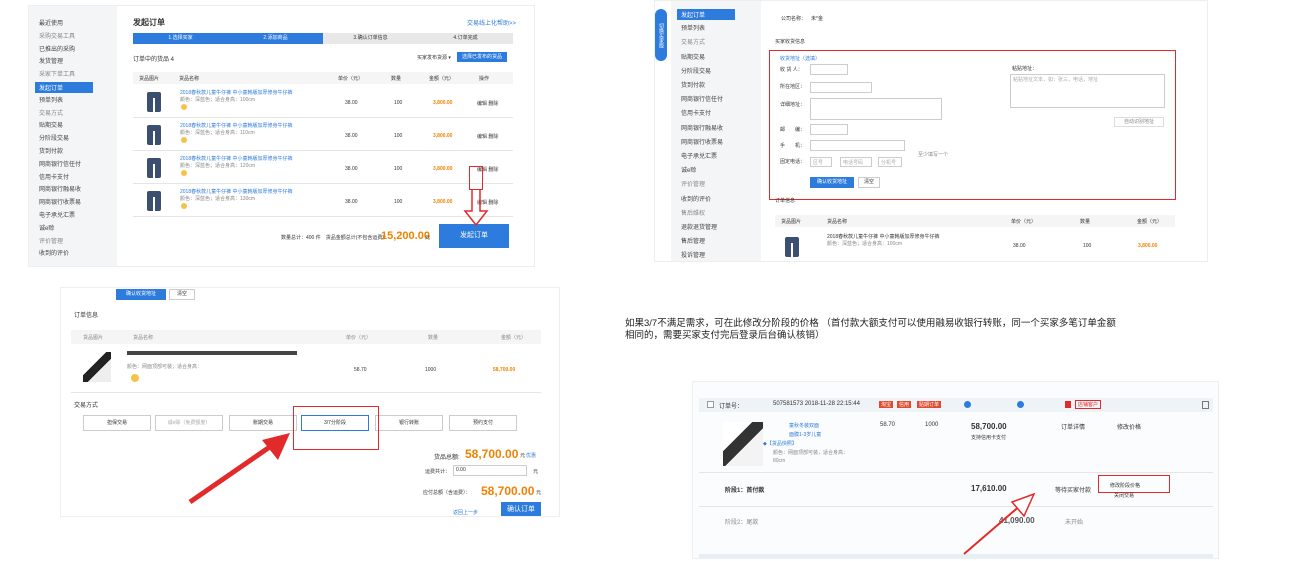 The height and width of the screenshot is (561, 1309). Describe the element at coordinates (51, 22) in the screenshot. I see `sidebar-item-0: 最近使用` at that location.